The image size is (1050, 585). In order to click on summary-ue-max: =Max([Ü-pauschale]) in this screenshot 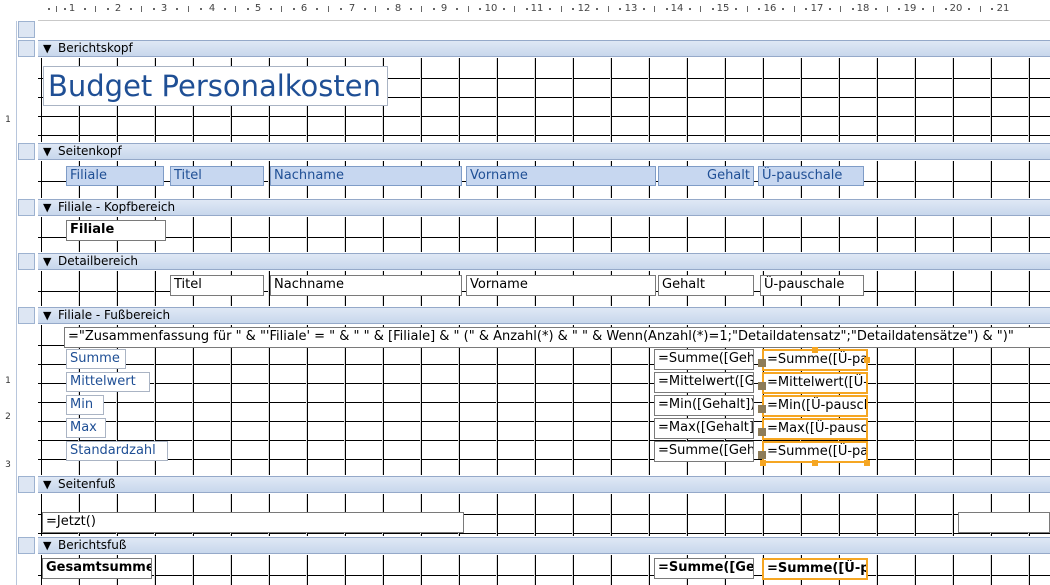, I will do `click(815, 429)`.